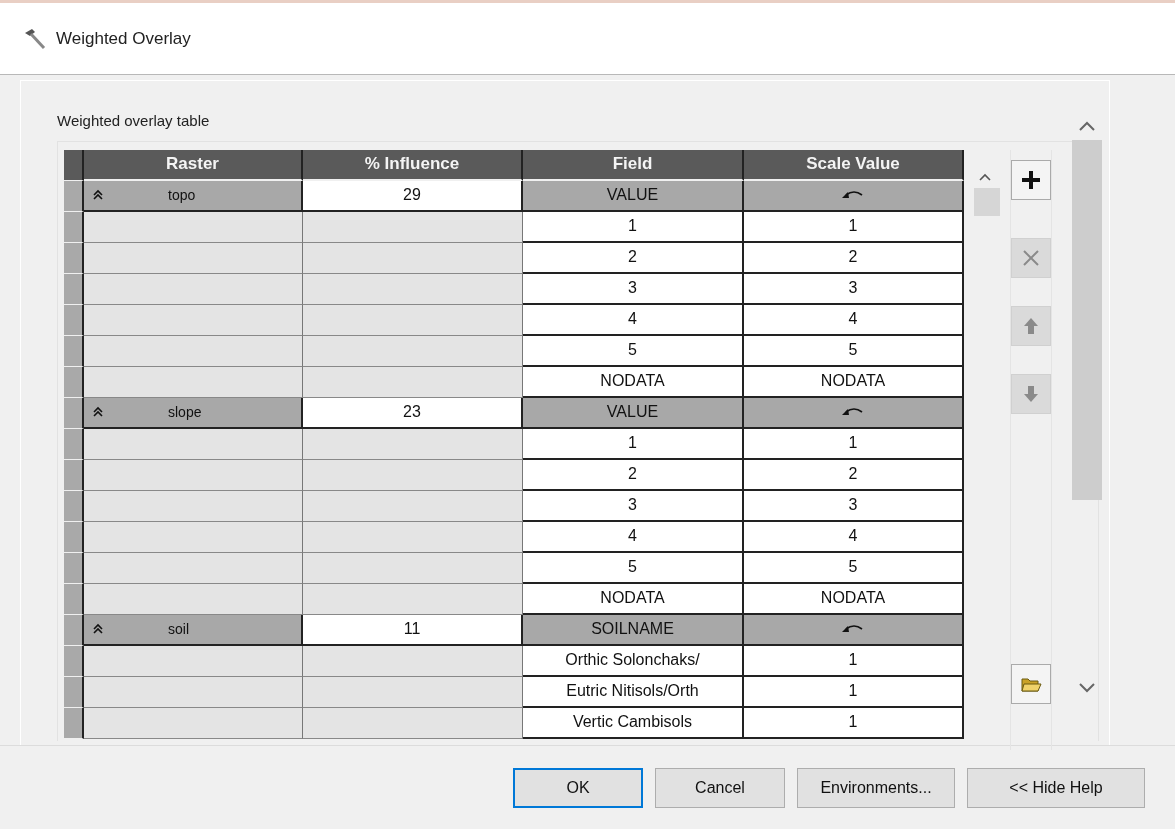 The image size is (1175, 829). I want to click on raster-name: topo, so click(182, 195).